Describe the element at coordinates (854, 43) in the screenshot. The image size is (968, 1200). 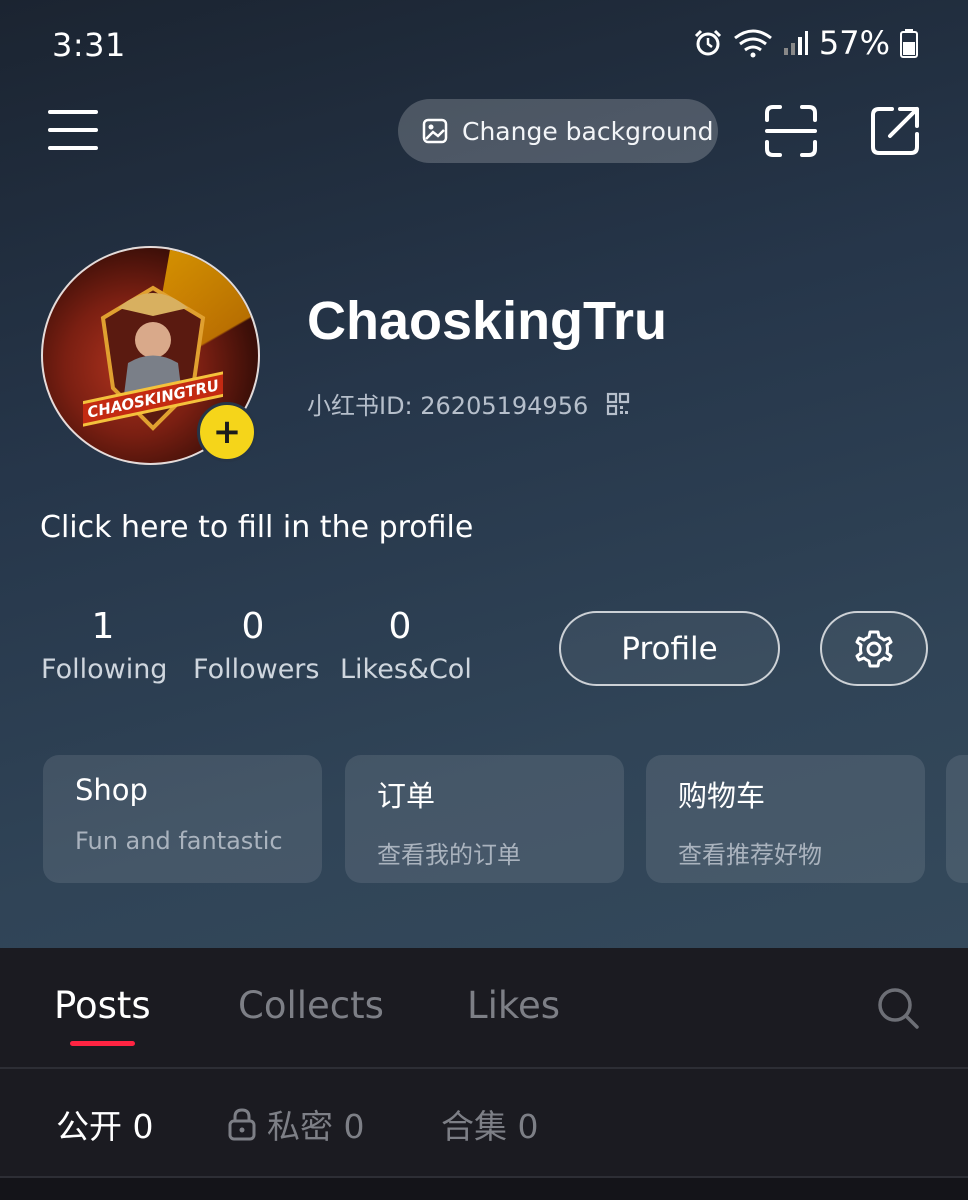
I see `battery-level: 57%` at that location.